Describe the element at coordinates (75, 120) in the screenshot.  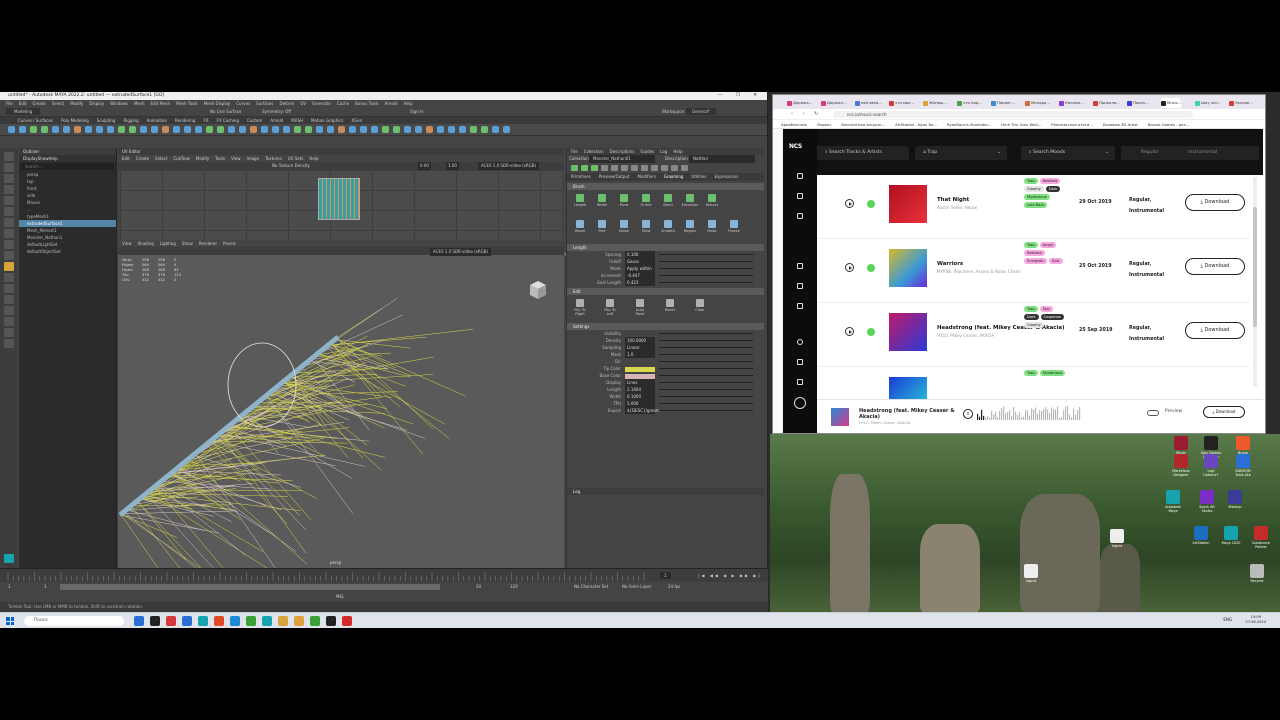
I see `shelf-tab-poly-modeling: Poly Modeling` at that location.